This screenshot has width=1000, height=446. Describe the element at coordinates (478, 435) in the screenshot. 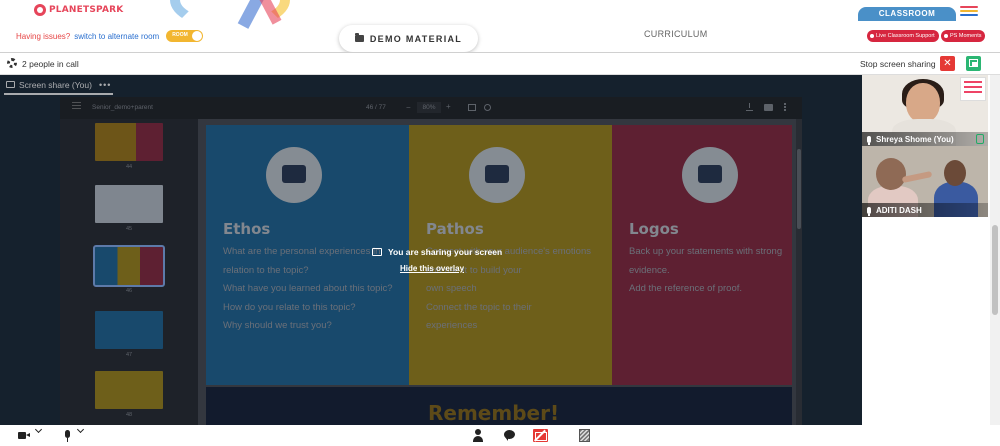

I see `participants-icon` at that location.